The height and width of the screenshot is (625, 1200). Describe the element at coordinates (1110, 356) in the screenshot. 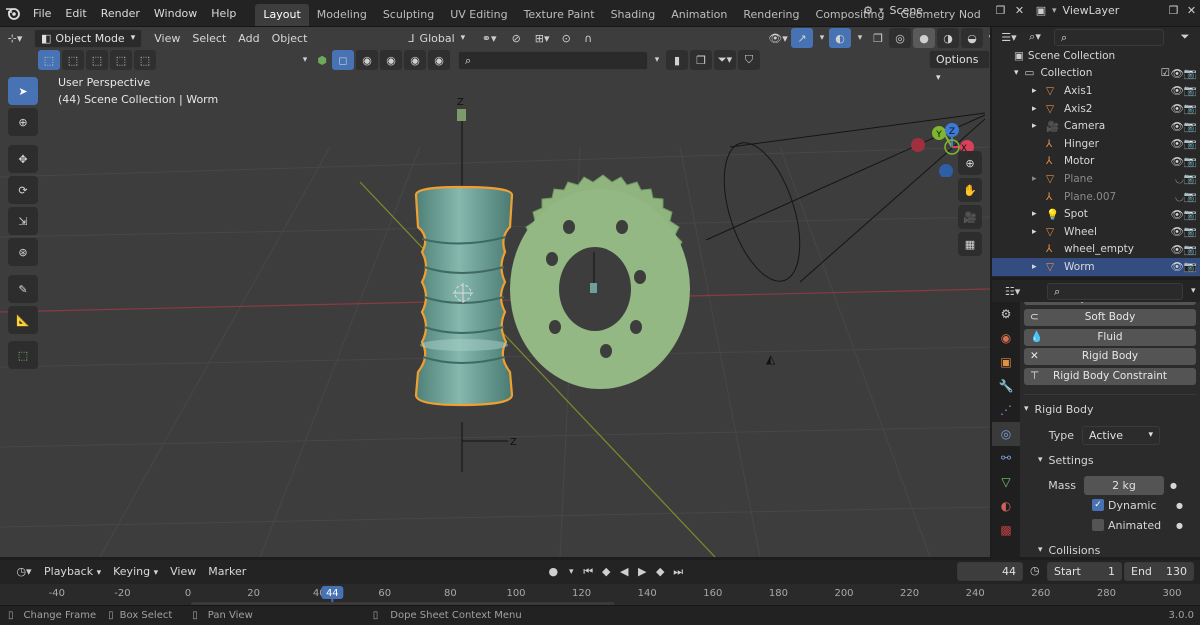

I see `rigid-body-button: ✕ Rigid Body` at that location.